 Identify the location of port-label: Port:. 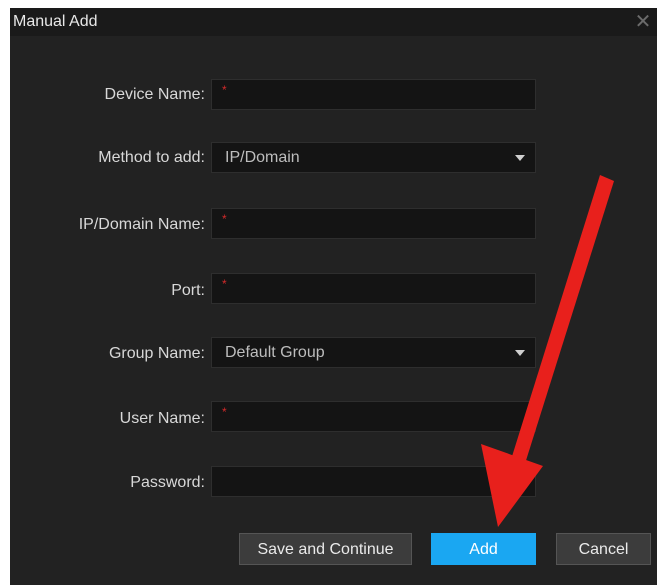
(188, 290).